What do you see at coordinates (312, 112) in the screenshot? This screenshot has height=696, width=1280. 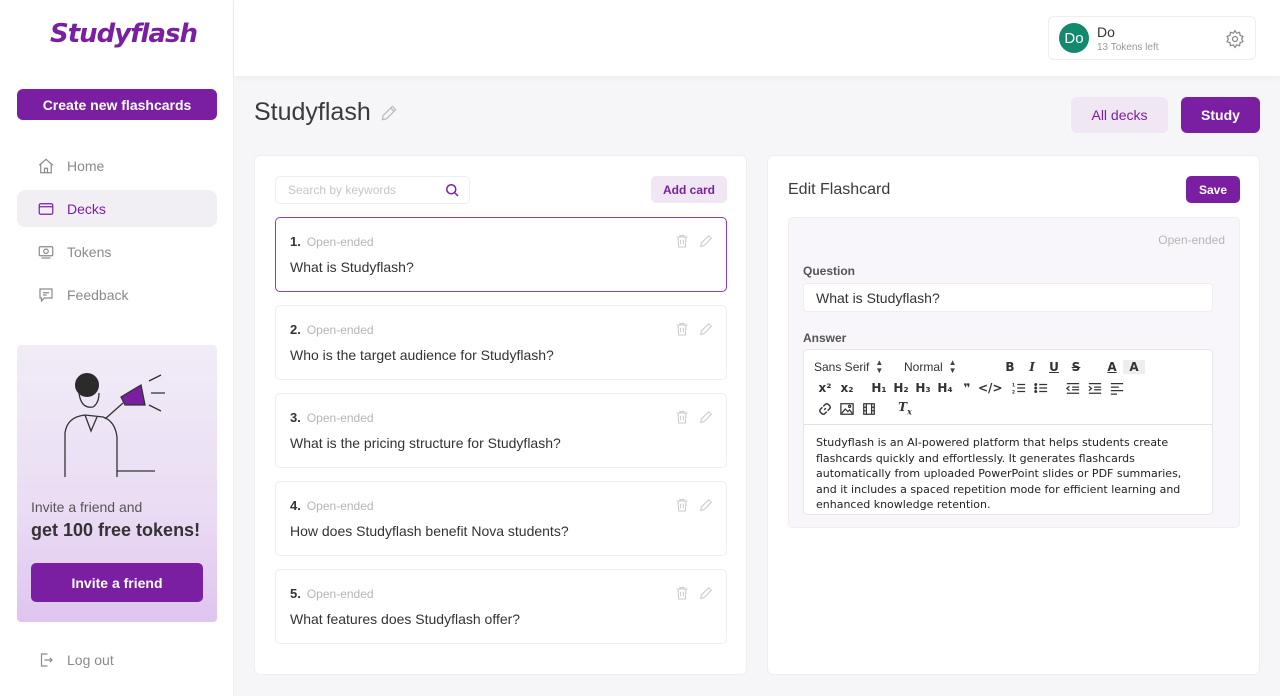 I see `deck-title-text: Studyflash` at bounding box center [312, 112].